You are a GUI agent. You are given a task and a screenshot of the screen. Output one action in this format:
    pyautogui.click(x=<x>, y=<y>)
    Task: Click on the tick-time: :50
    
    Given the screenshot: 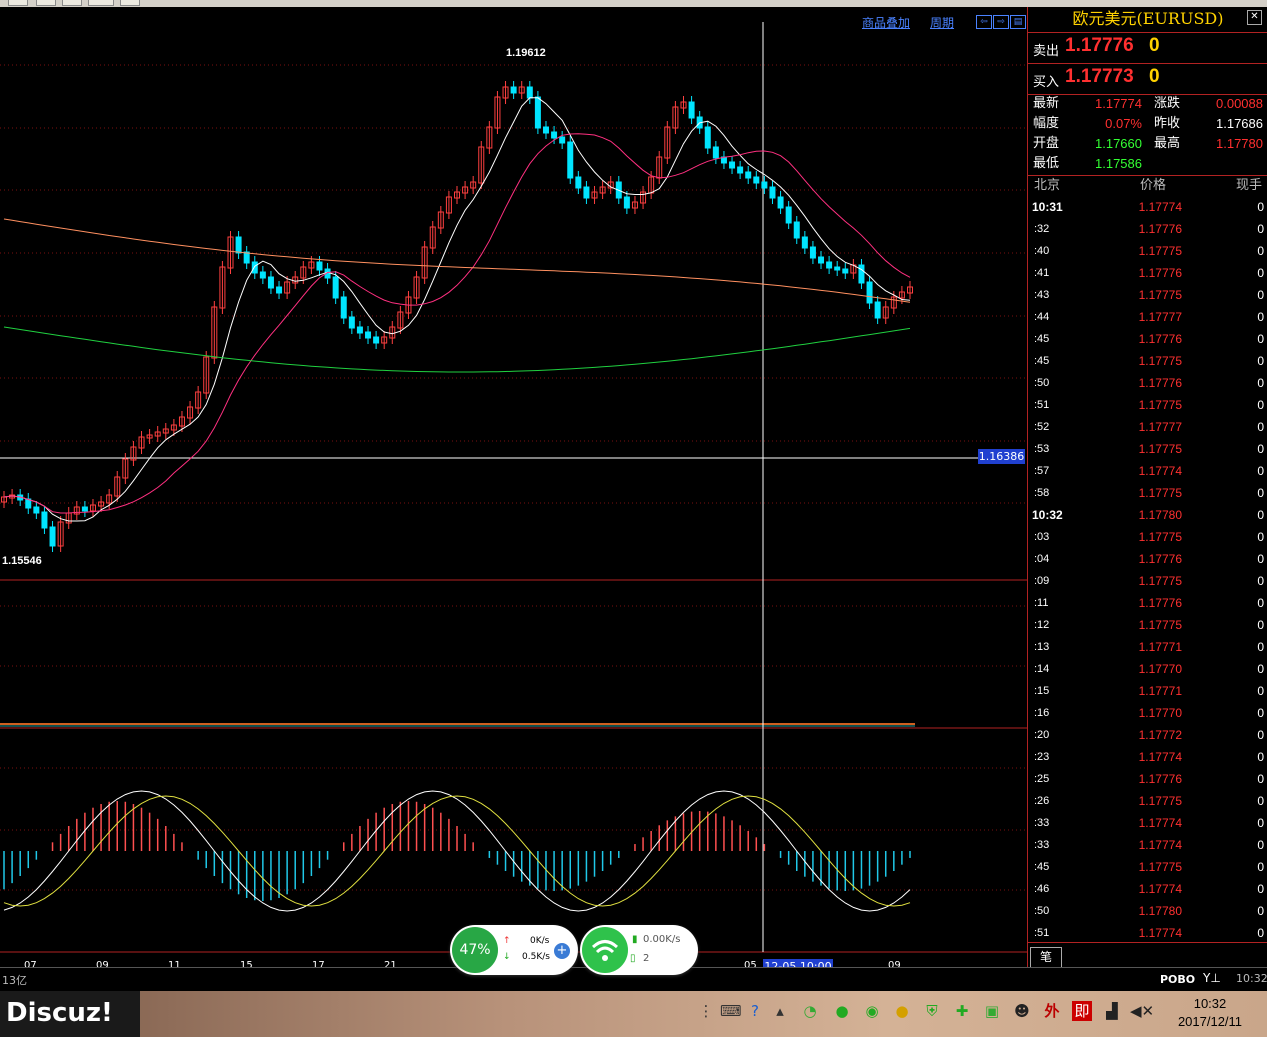 What is the action you would take?
    pyautogui.click(x=1042, y=383)
    